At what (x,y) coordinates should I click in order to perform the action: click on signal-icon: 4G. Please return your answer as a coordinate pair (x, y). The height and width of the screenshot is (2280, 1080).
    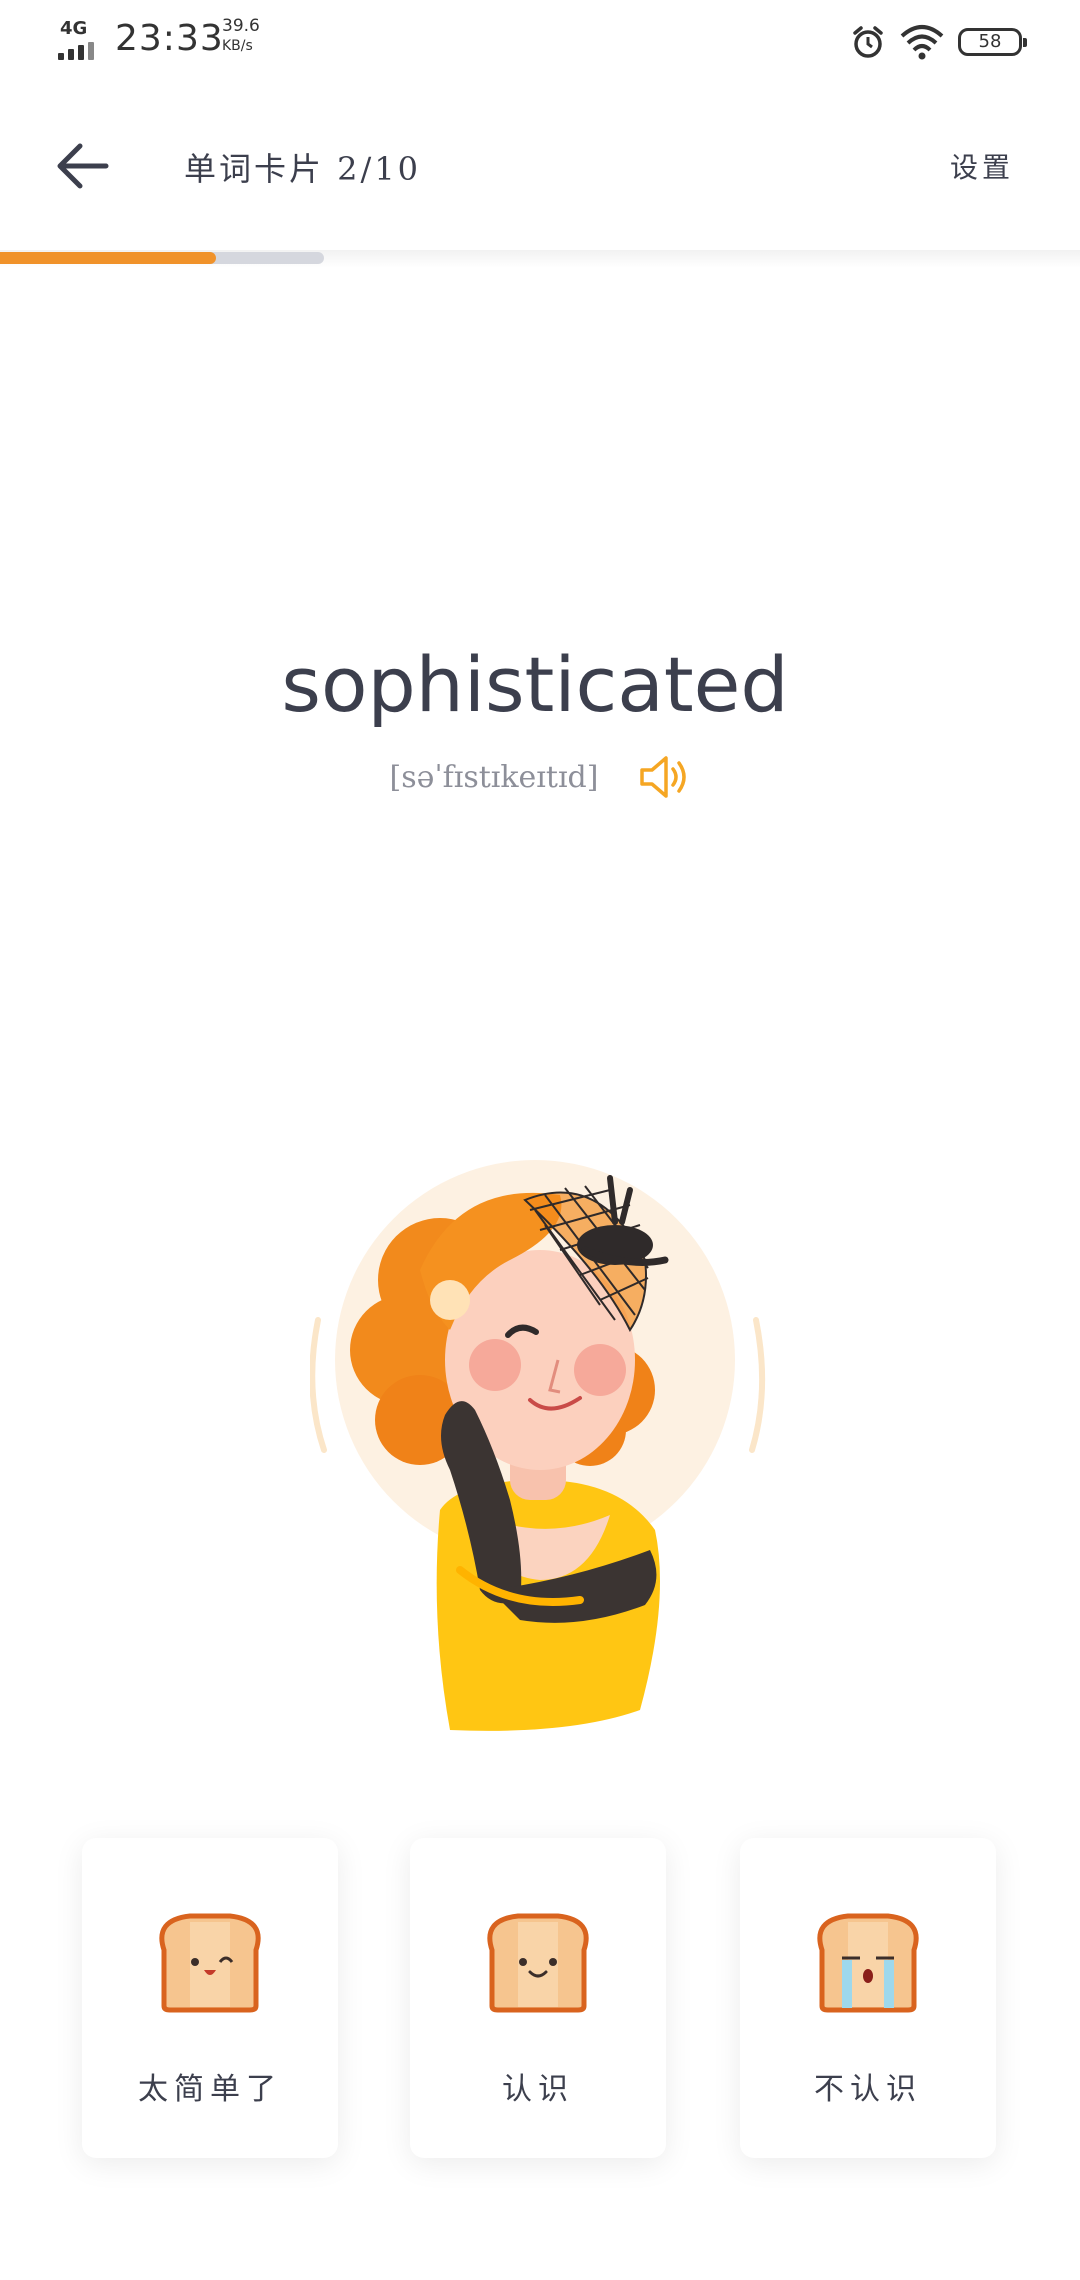
    Looking at the image, I should click on (83, 39).